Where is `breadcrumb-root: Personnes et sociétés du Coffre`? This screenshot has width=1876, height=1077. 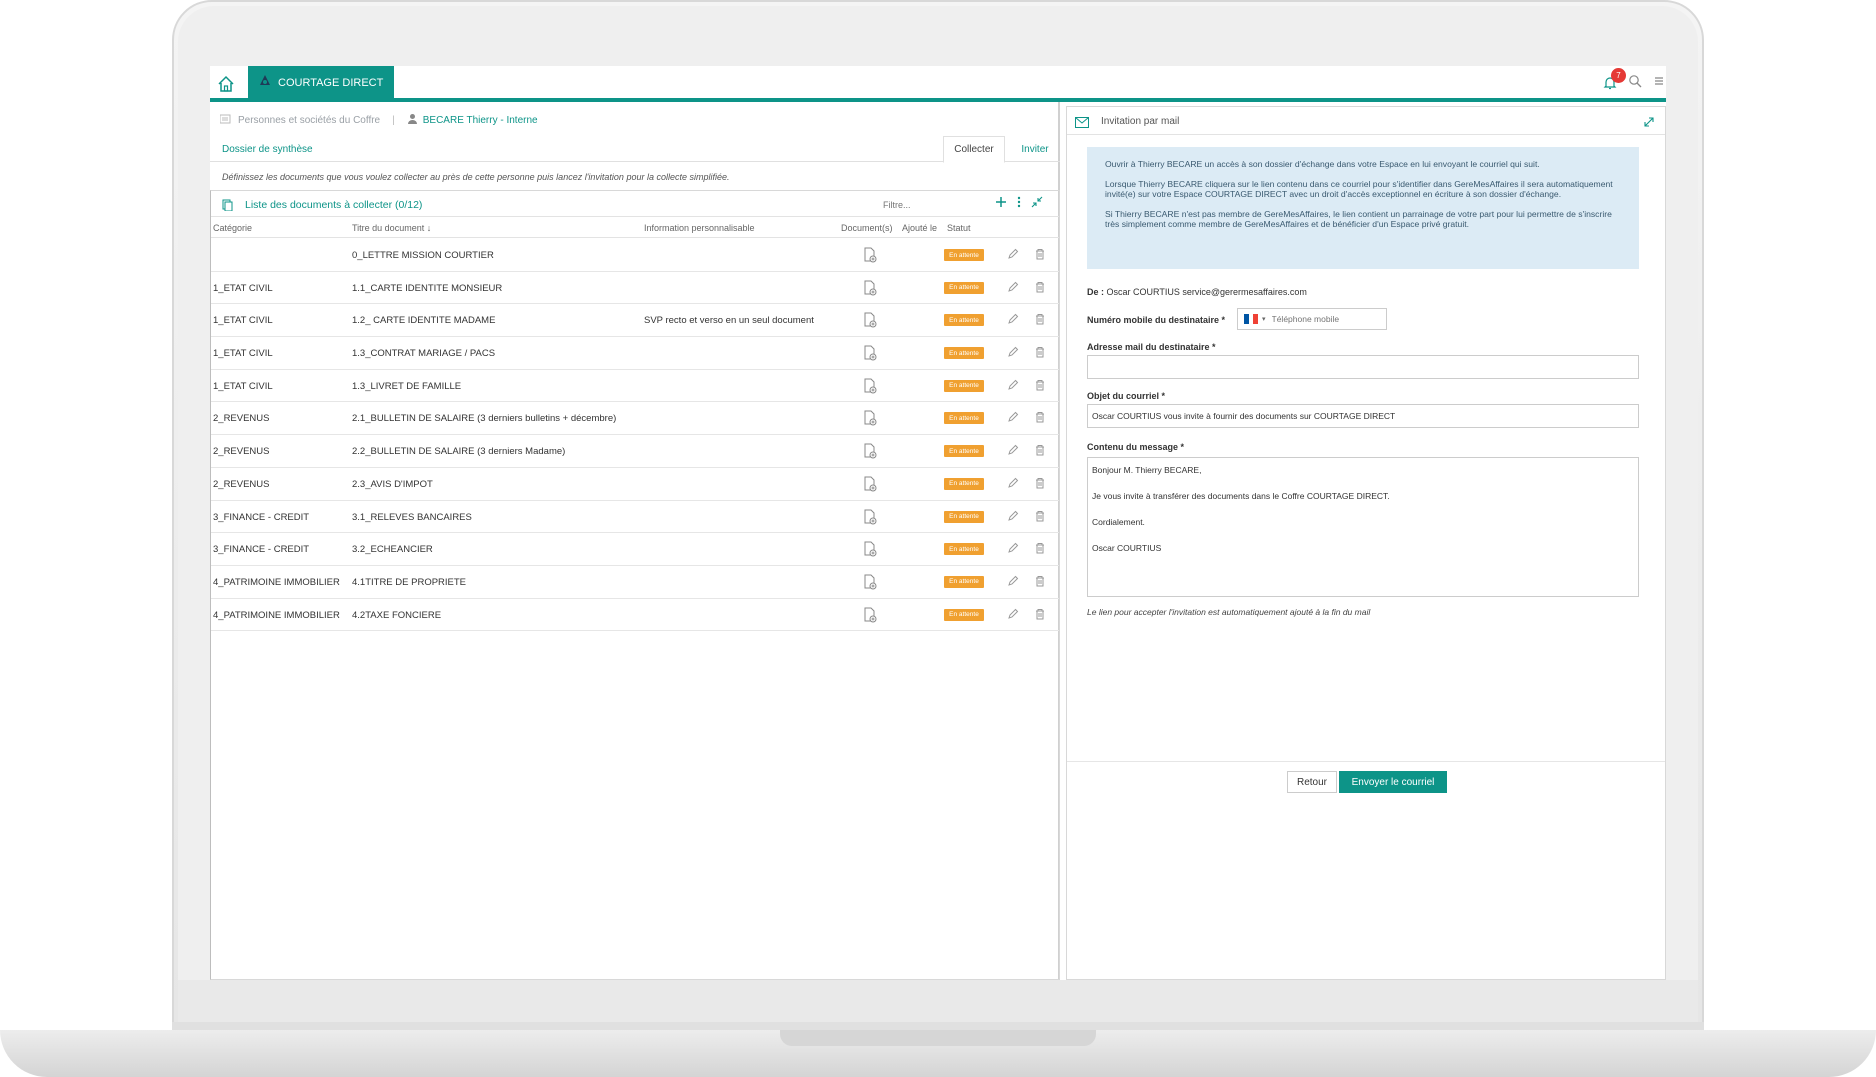 breadcrumb-root: Personnes et sociétés du Coffre is located at coordinates (309, 120).